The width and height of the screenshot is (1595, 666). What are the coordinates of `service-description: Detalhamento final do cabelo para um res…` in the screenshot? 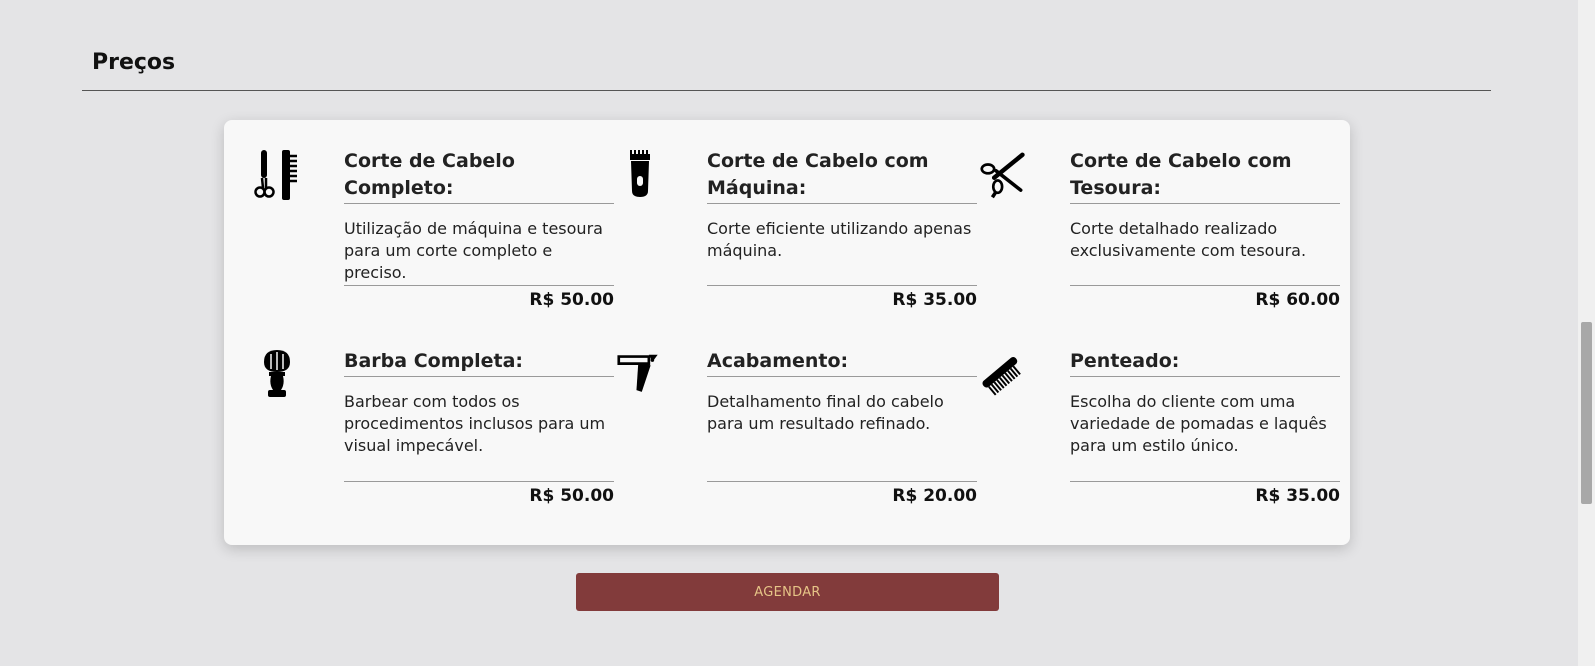 It's located at (825, 412).